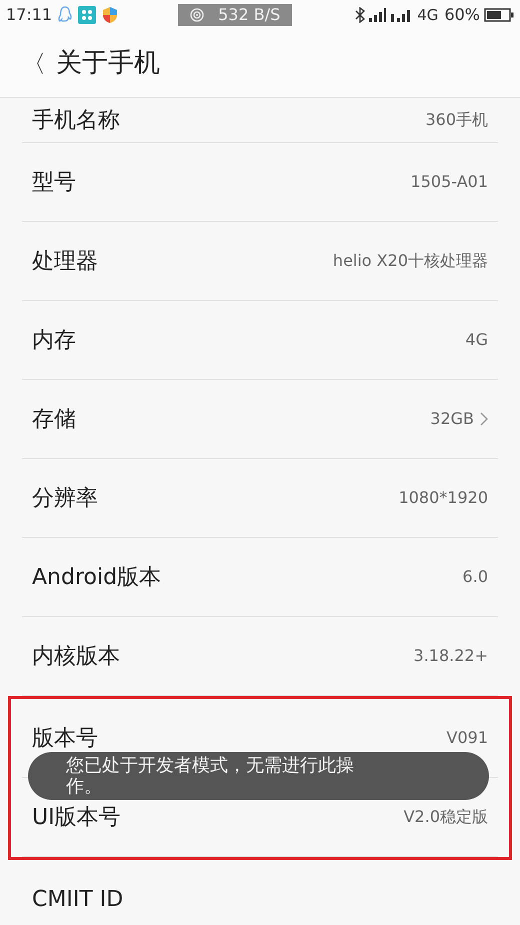  Describe the element at coordinates (76, 120) in the screenshot. I see `setting-label: 手机名称` at that location.